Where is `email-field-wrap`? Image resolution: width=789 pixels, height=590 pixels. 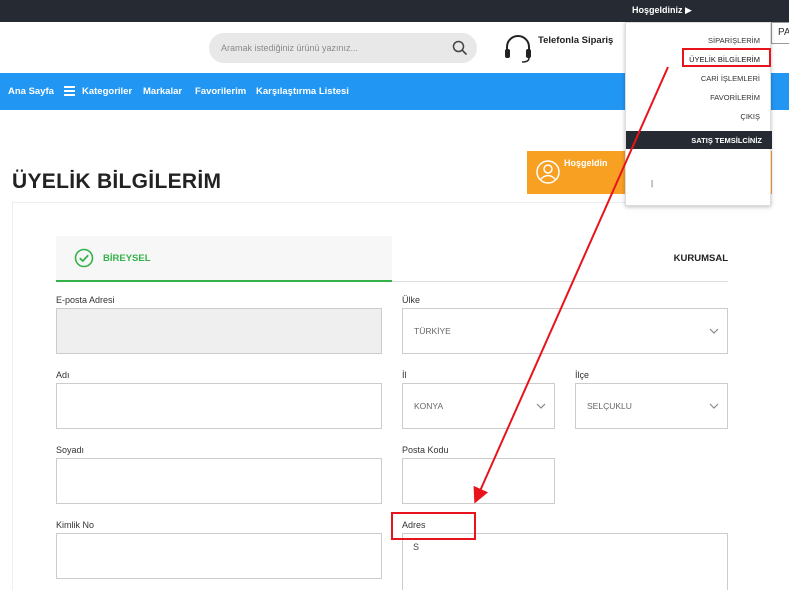 email-field-wrap is located at coordinates (219, 331).